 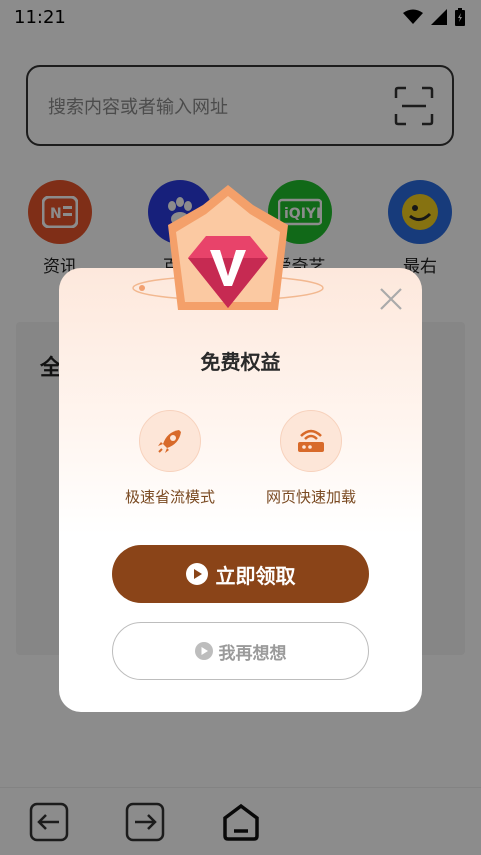 I want to click on rocket-icon, so click(x=170, y=441).